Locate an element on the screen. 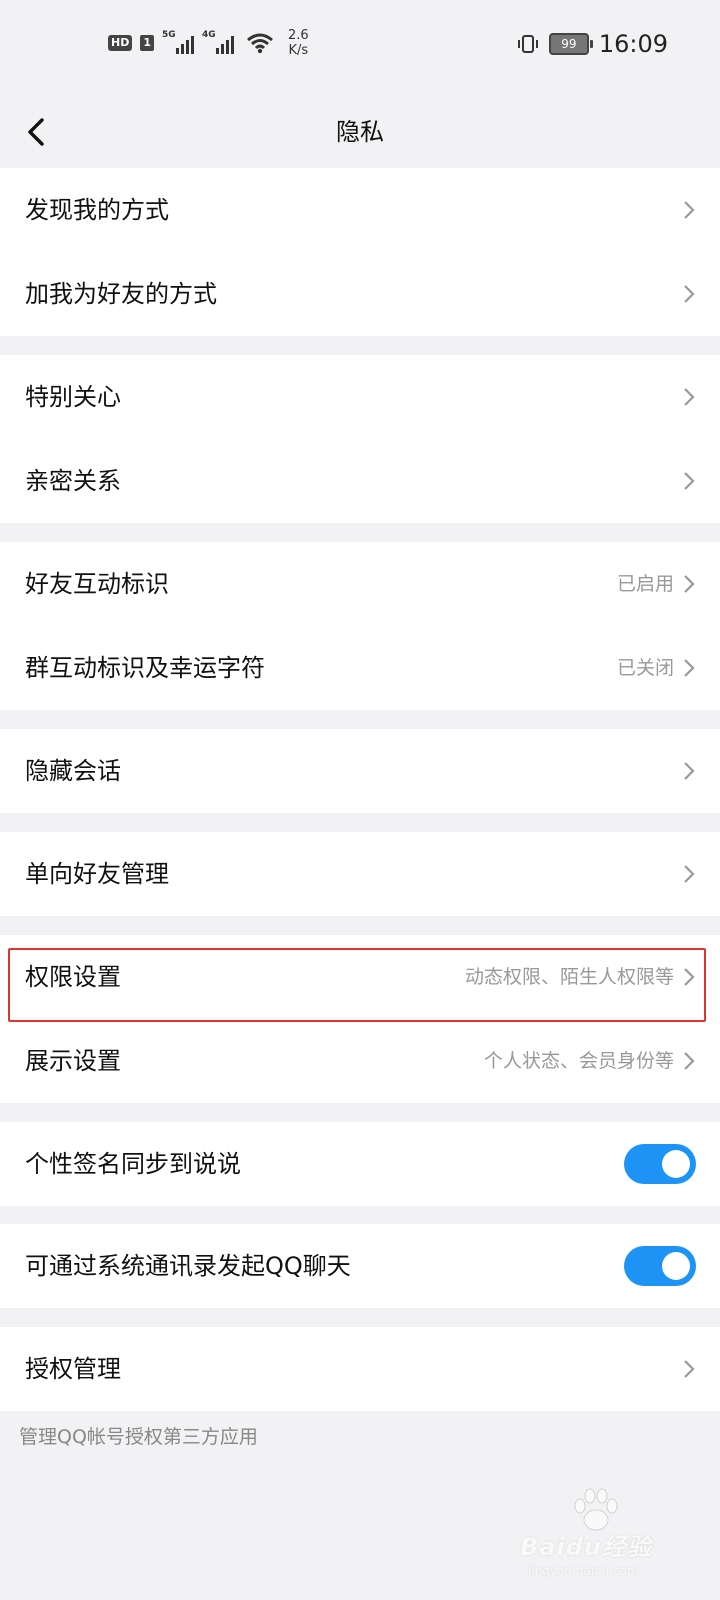 The image size is (720, 1600). row-display-settings: 展示设置 个人状态、会员身份等 is located at coordinates (360, 1061).